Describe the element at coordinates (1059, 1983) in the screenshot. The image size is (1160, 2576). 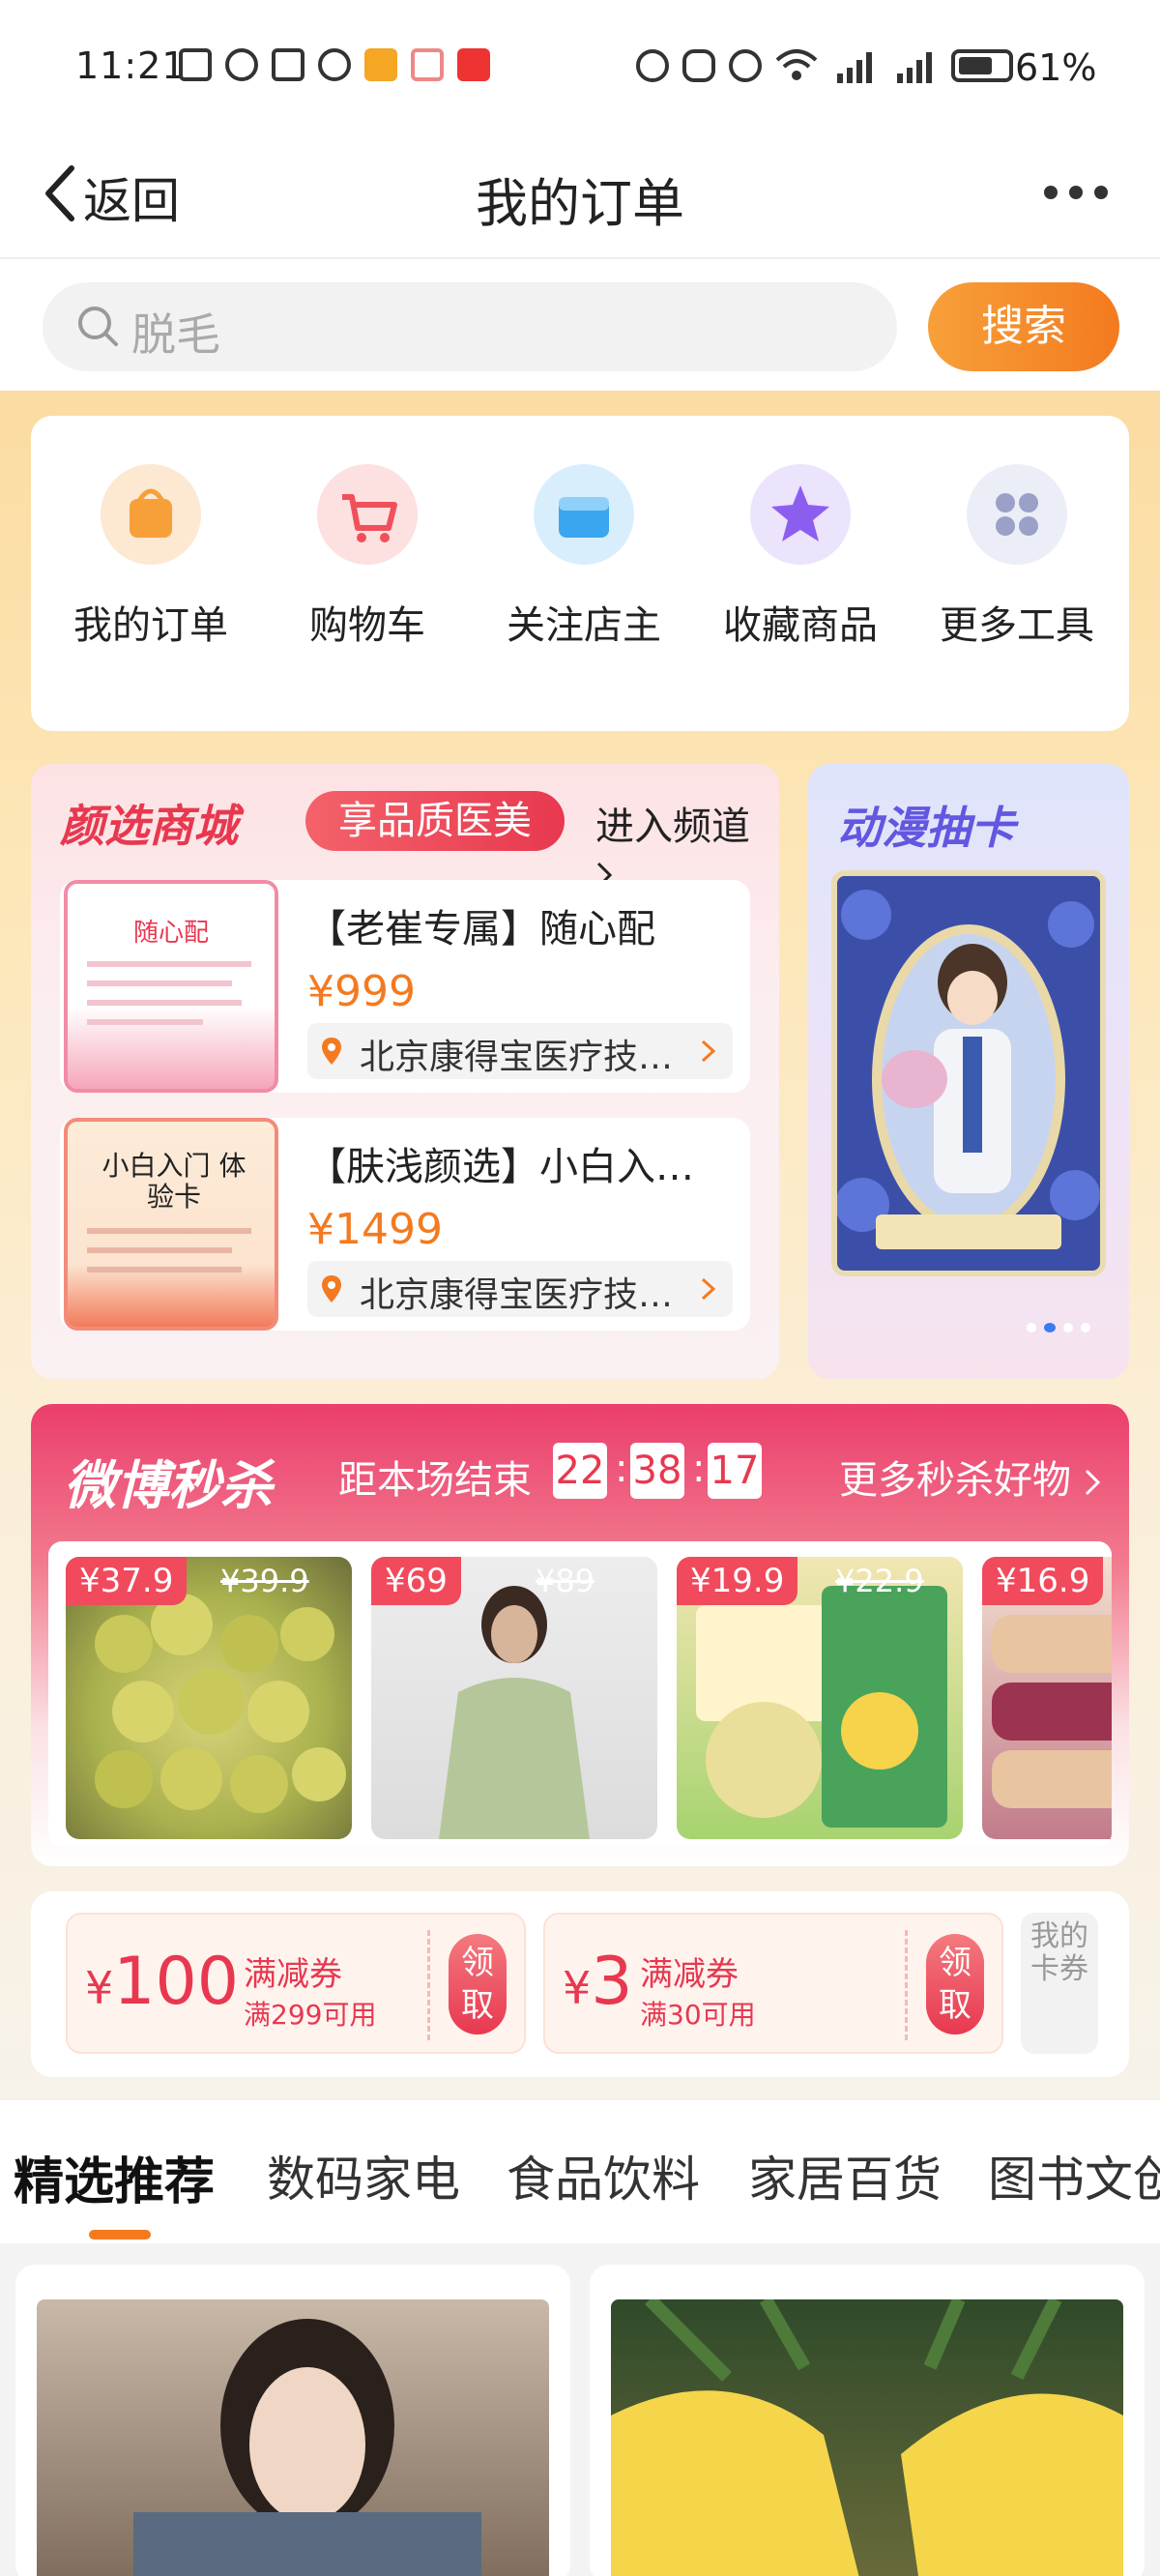
I see `my-card-wallet-button: 我的卡券` at that location.